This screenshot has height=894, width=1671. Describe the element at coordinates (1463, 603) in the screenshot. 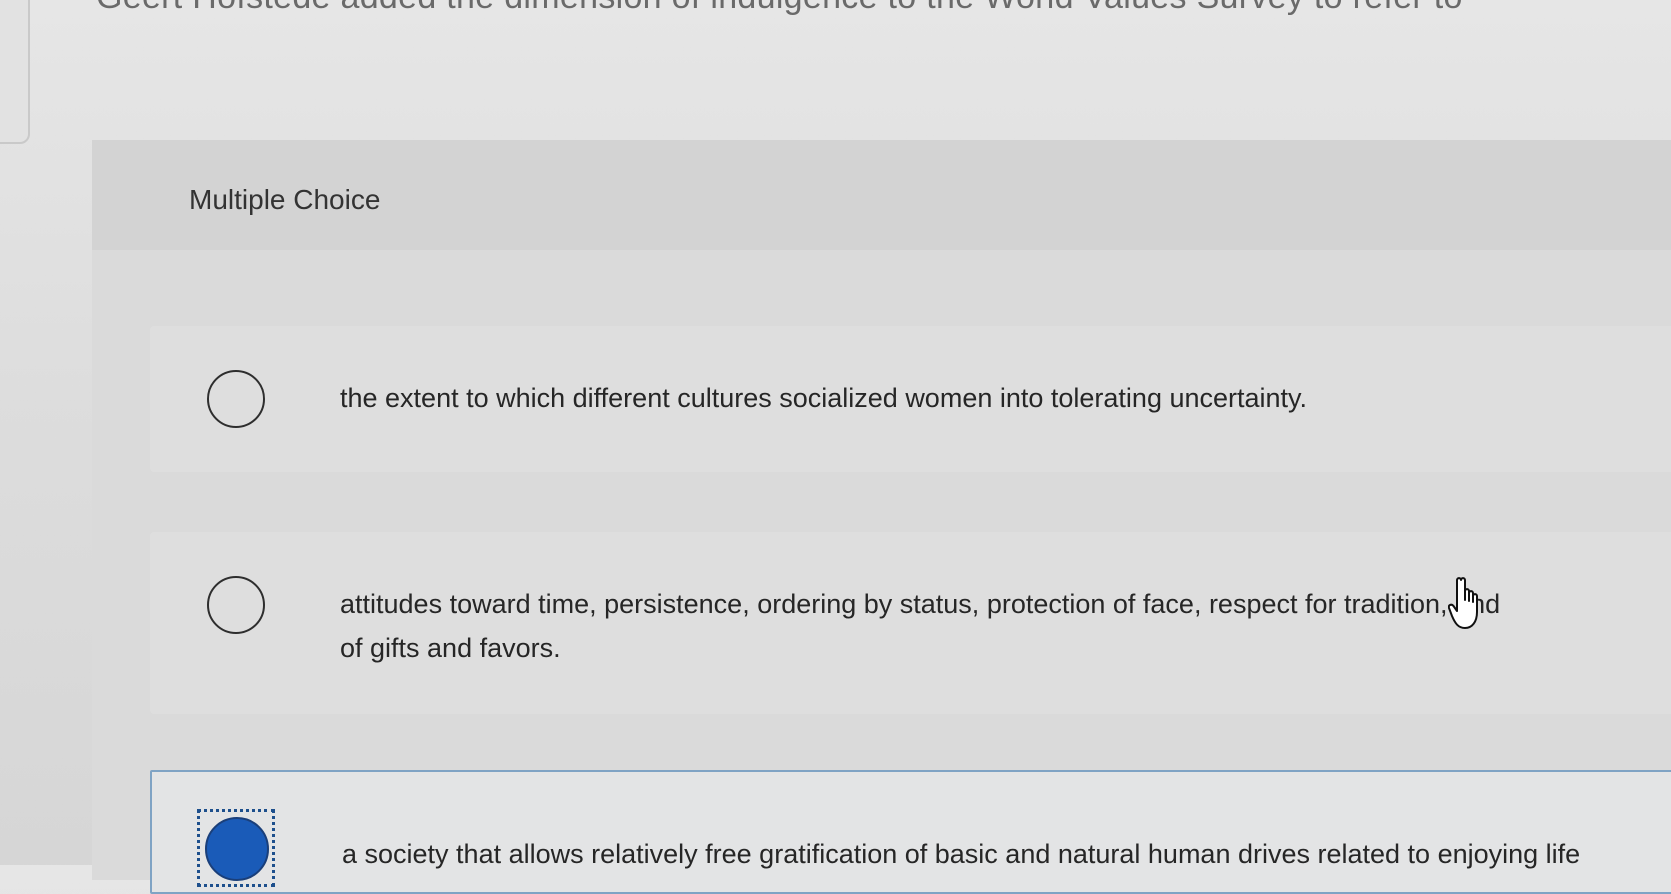

I see `hand-pointer-icon` at that location.